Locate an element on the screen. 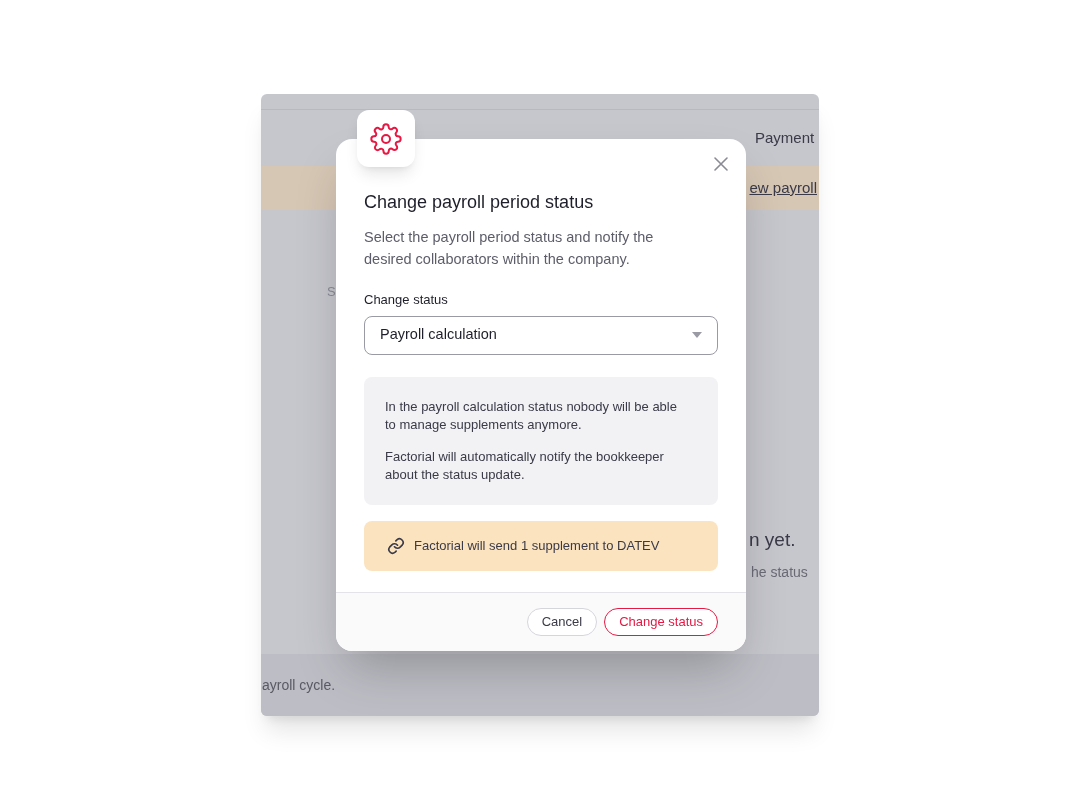  dialog-title: Change payroll period status is located at coordinates (479, 202).